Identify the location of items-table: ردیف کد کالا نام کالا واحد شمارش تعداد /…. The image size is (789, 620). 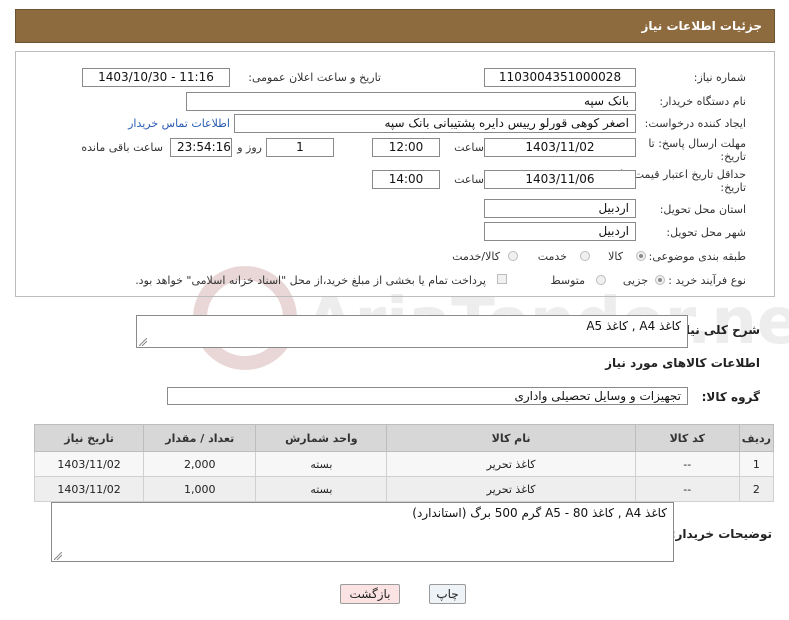
(404, 463).